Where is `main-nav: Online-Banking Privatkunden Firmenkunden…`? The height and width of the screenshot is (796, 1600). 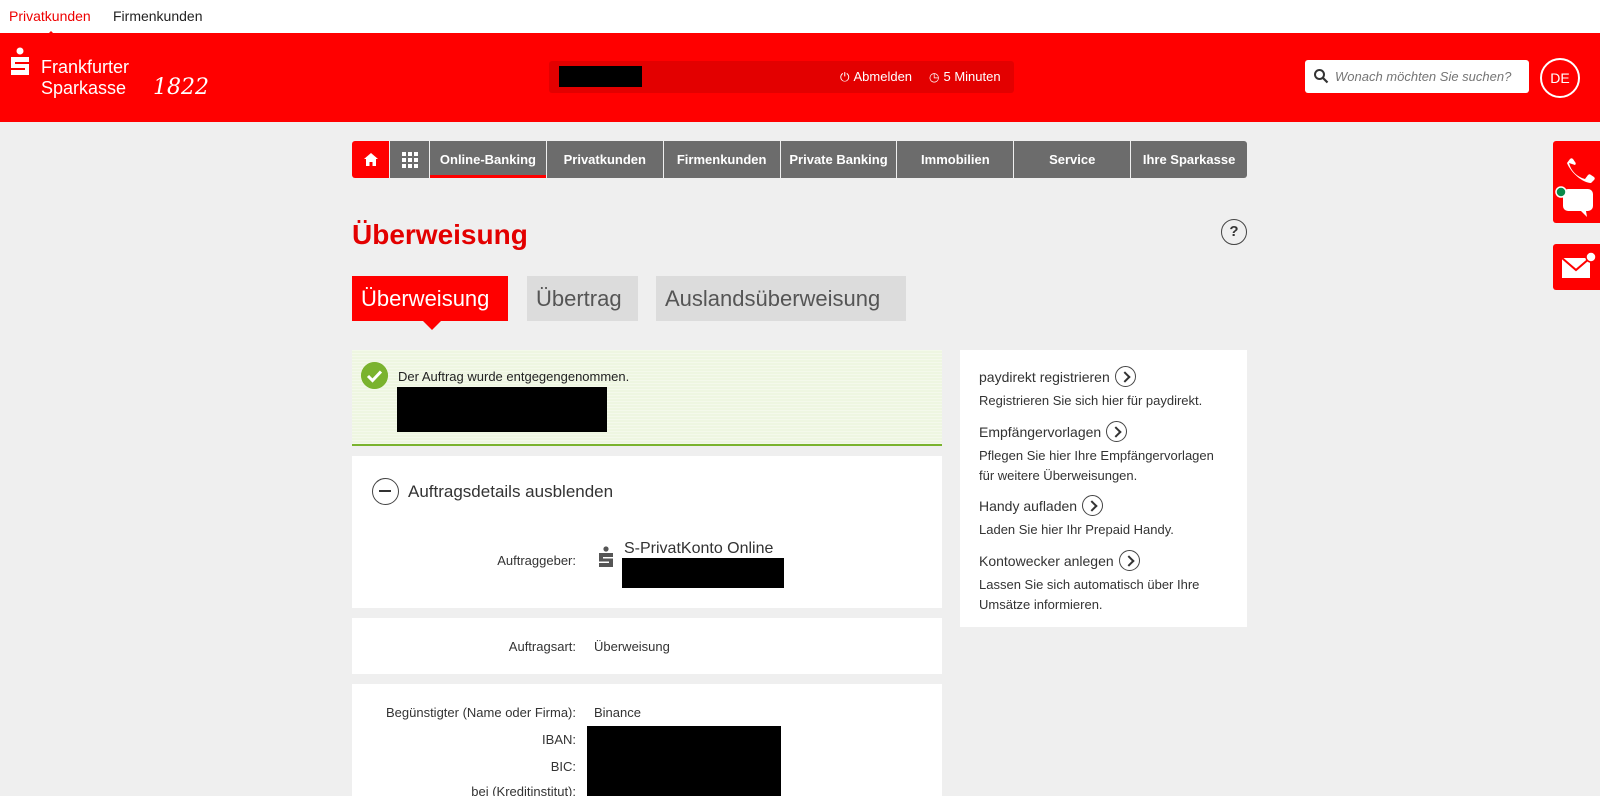 main-nav: Online-Banking Privatkunden Firmenkunden… is located at coordinates (800, 159).